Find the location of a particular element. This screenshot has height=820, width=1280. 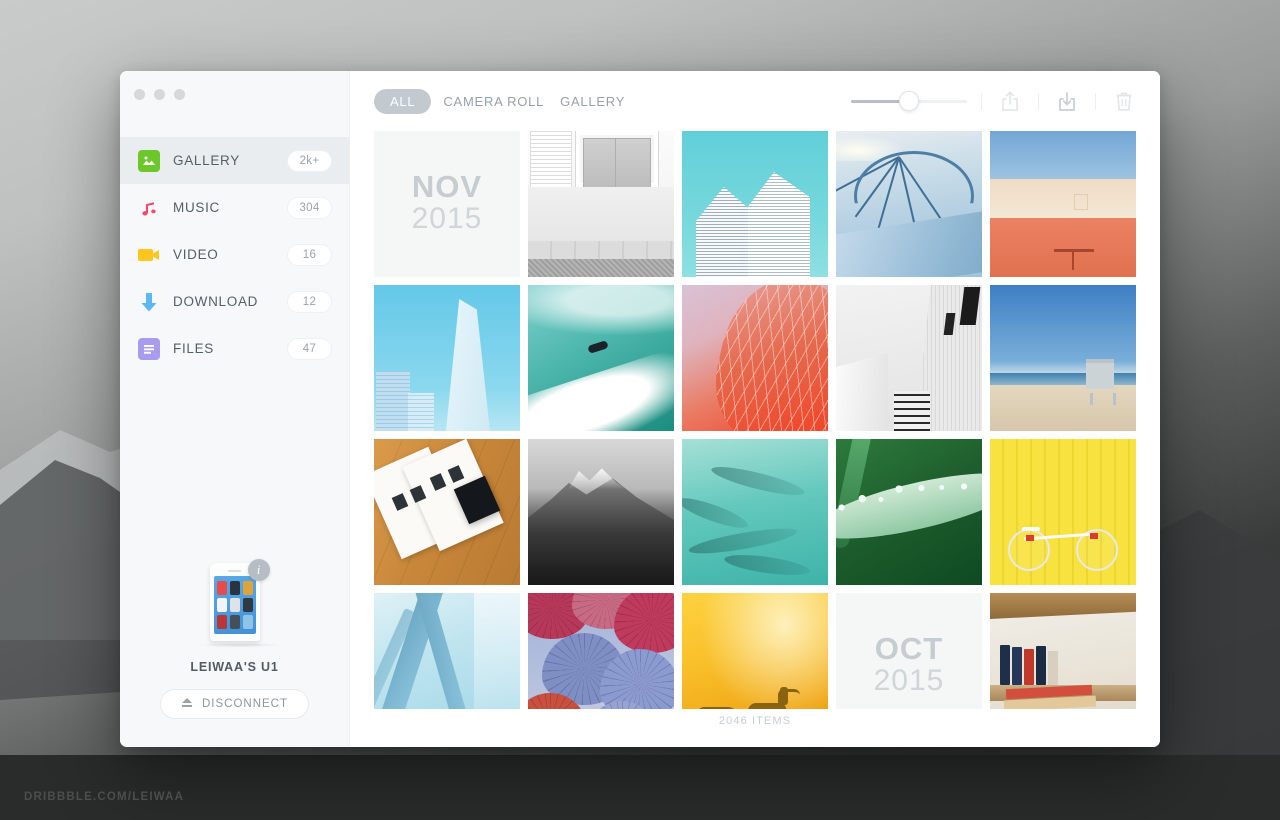

toolbar-actions is located at coordinates (994, 101).